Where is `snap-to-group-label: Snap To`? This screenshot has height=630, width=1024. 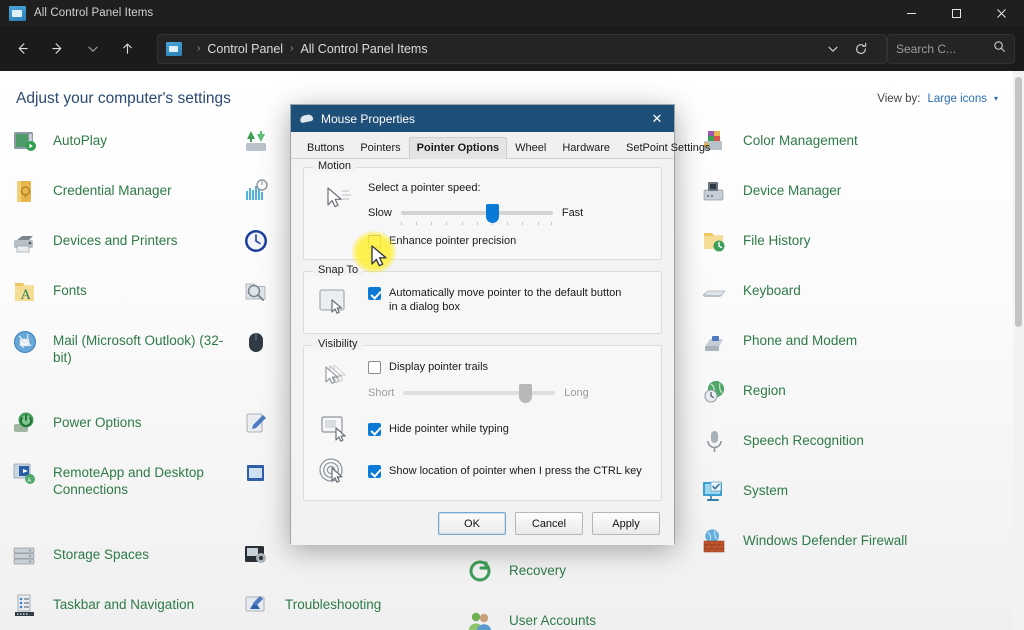
snap-to-group-label: Snap To is located at coordinates (338, 270).